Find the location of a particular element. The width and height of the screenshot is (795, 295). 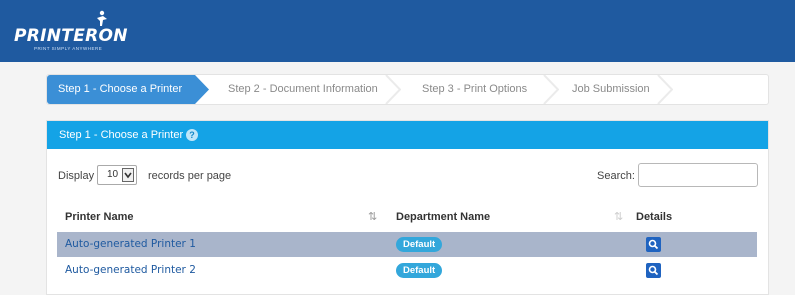

table-row: Auto-generated Printer 2 Default is located at coordinates (407, 270).